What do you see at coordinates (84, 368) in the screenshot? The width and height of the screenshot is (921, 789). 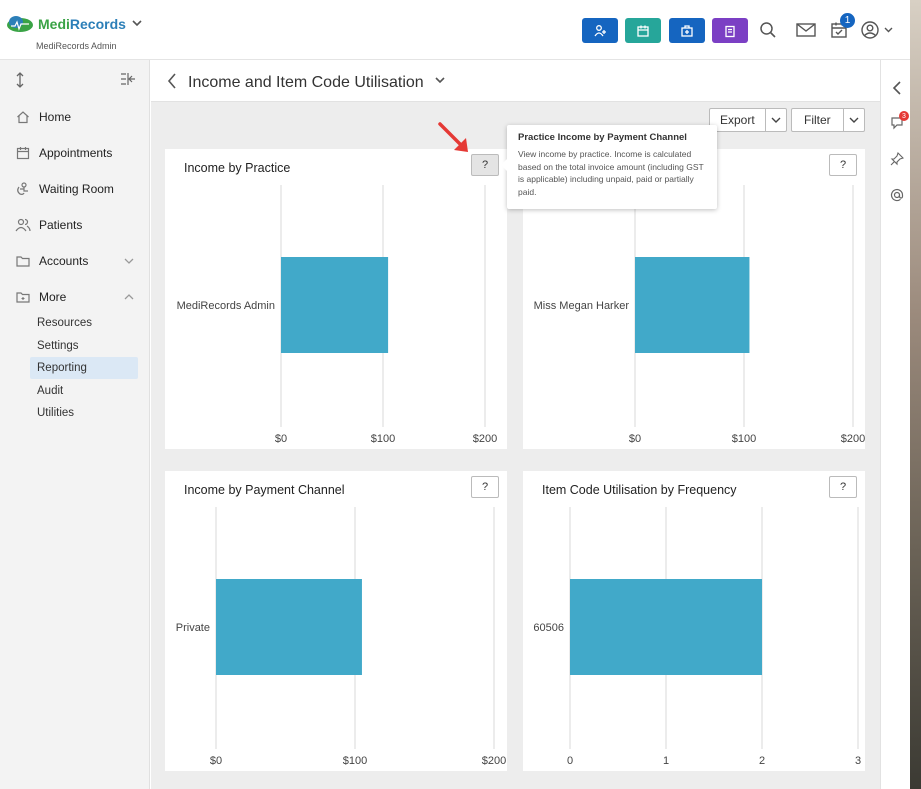 I see `sidebar-subitem-reporting: Reporting` at bounding box center [84, 368].